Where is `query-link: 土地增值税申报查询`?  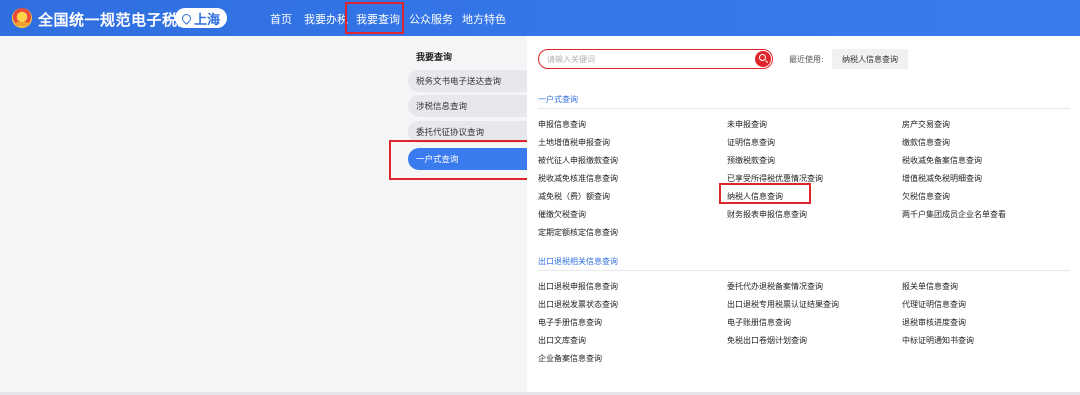
query-link: 土地增值税申报查询 is located at coordinates (574, 142).